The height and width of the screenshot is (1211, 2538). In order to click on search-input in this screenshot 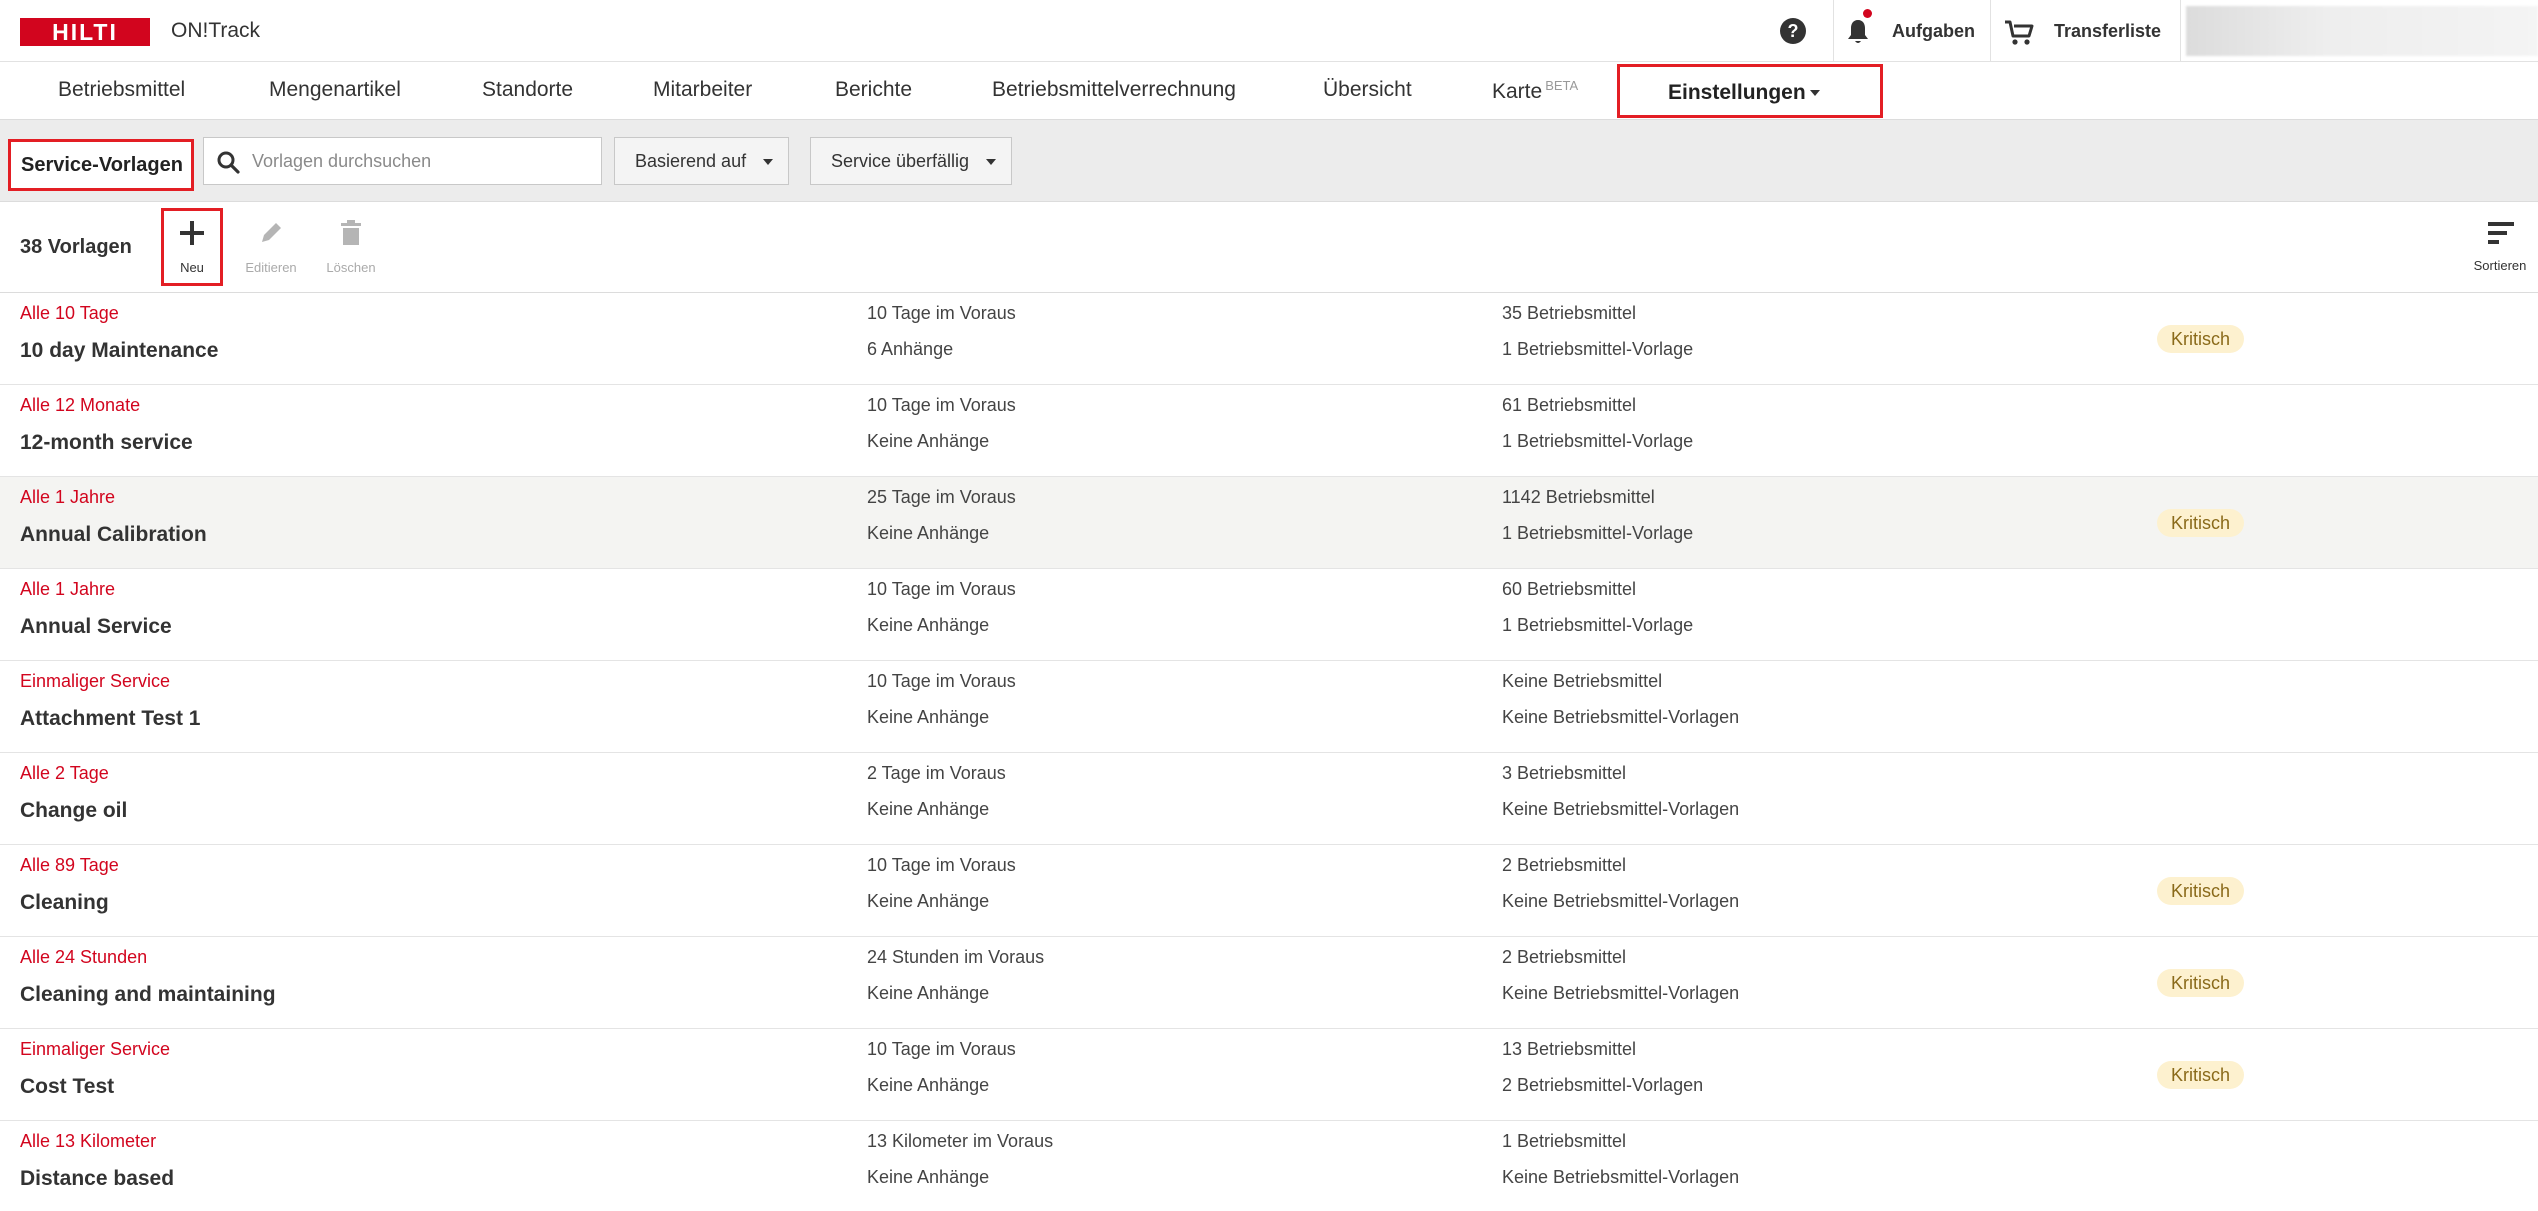, I will do `click(422, 161)`.